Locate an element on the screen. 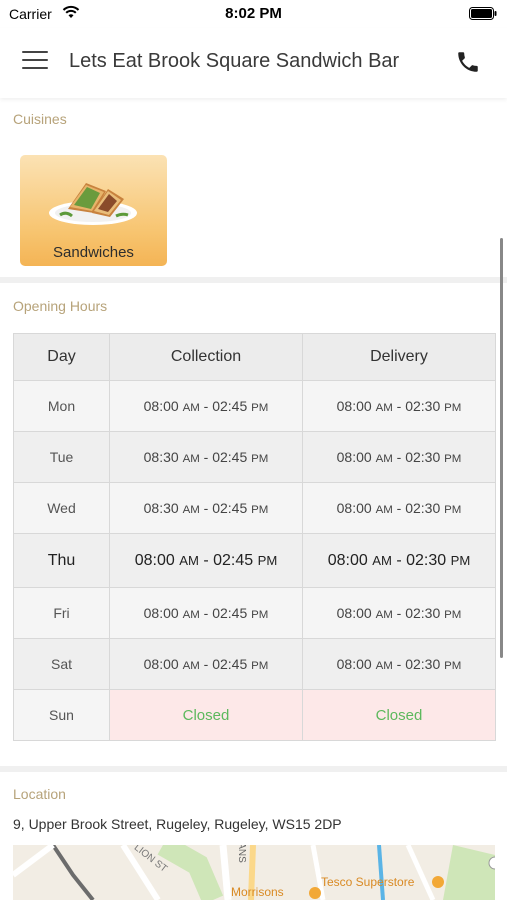 Image resolution: width=507 pixels, height=900 pixels. cuisines-label: Cuisines is located at coordinates (40, 119).